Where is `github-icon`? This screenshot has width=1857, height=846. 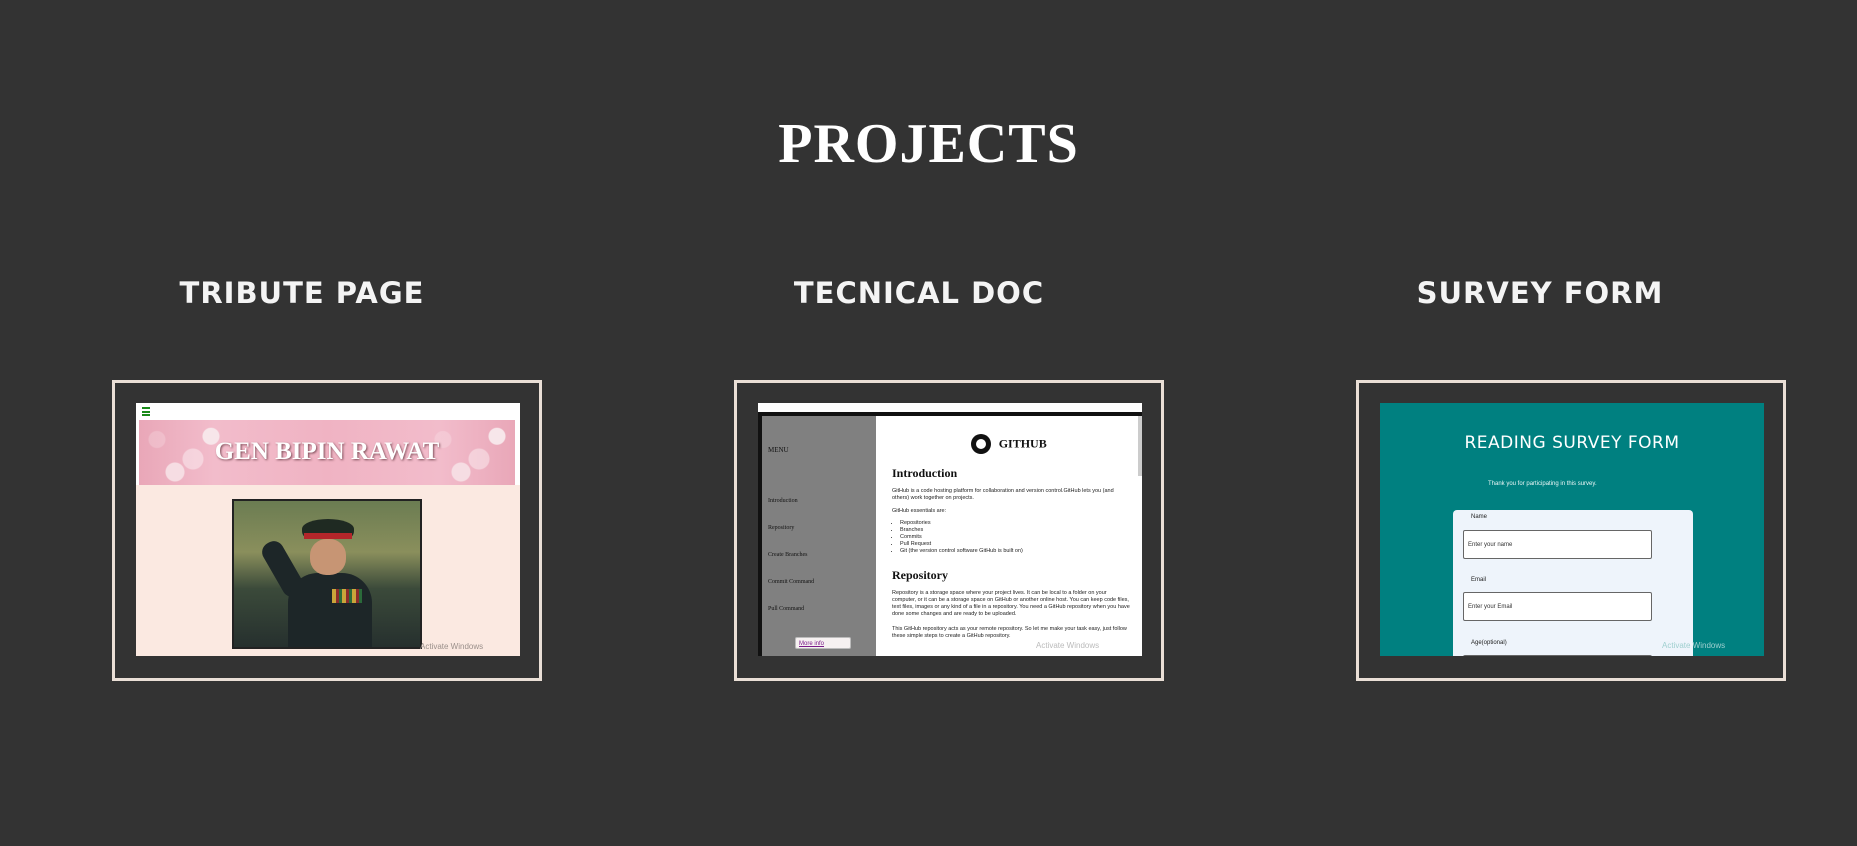
github-icon is located at coordinates (981, 444).